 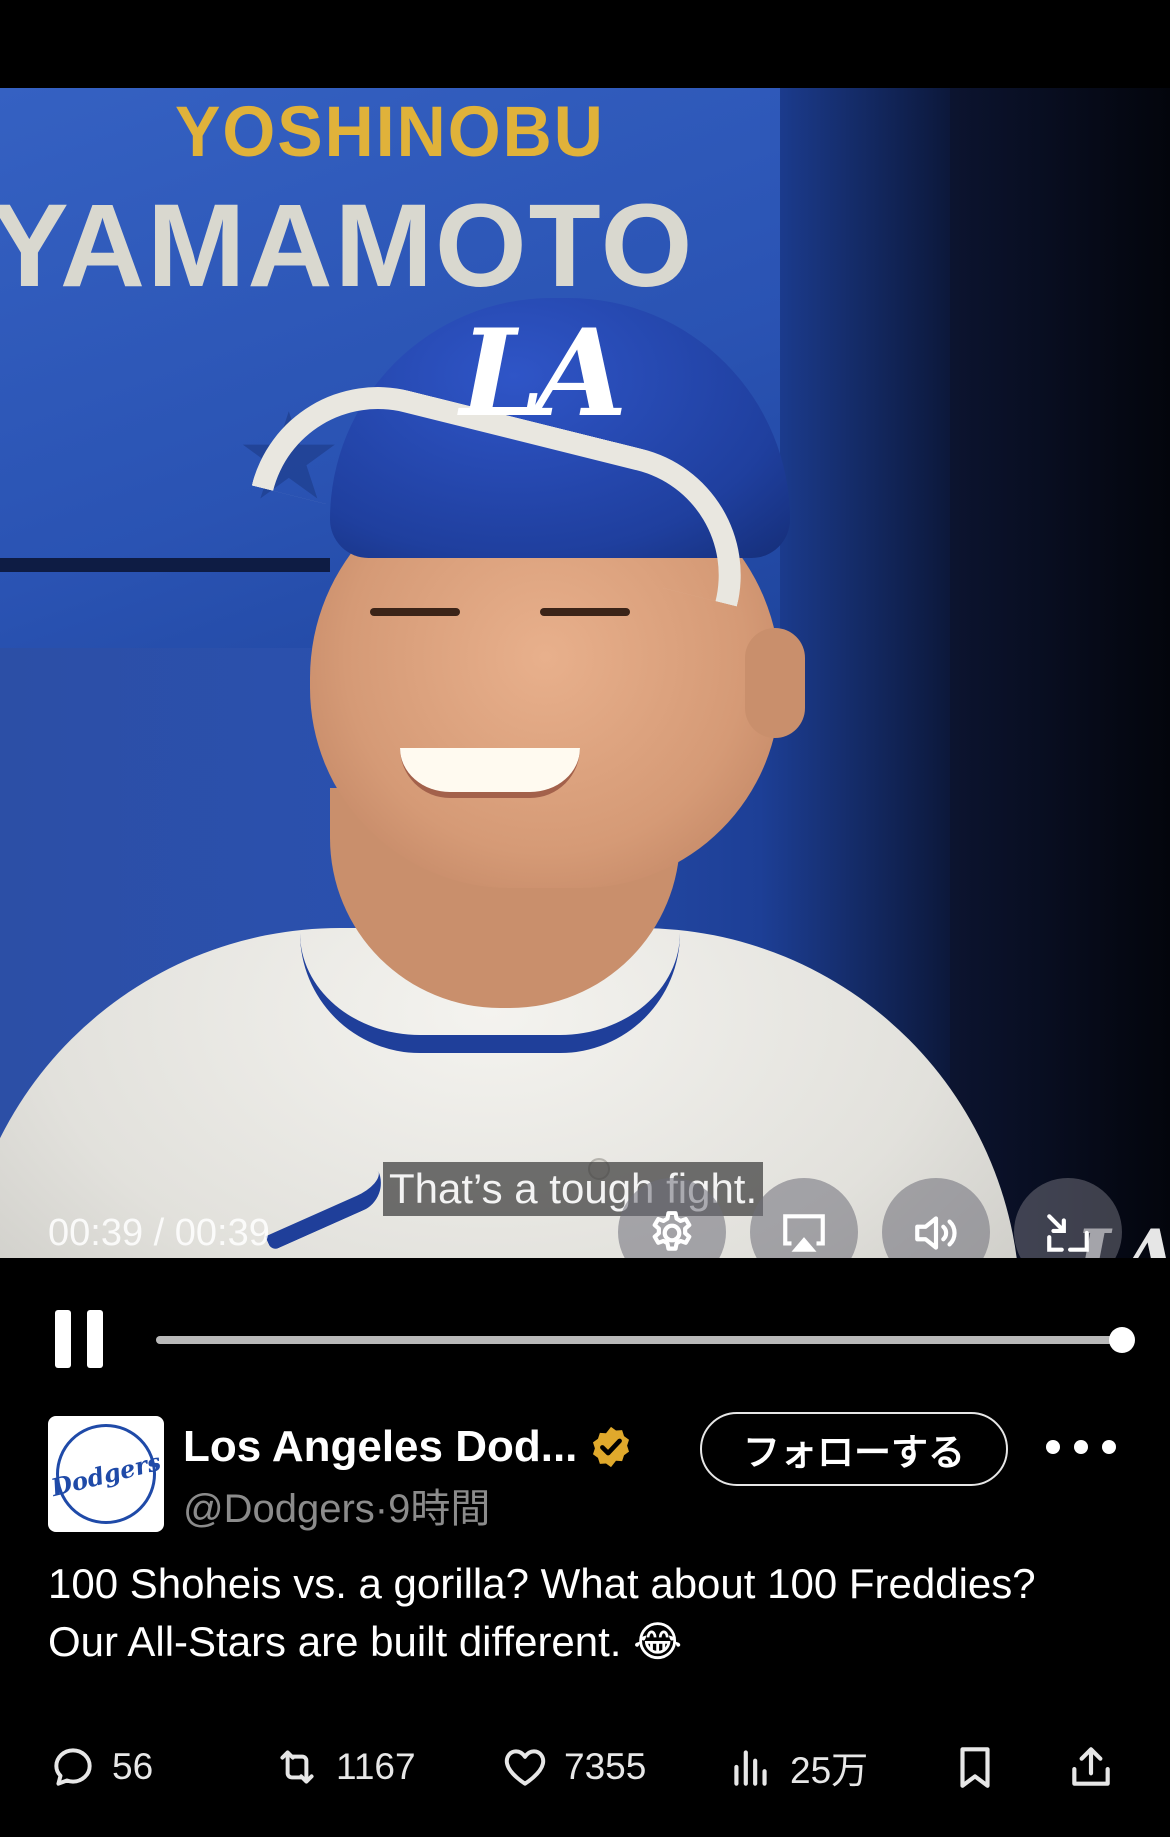 I want to click on backdrop-strip, so click(x=165, y=565).